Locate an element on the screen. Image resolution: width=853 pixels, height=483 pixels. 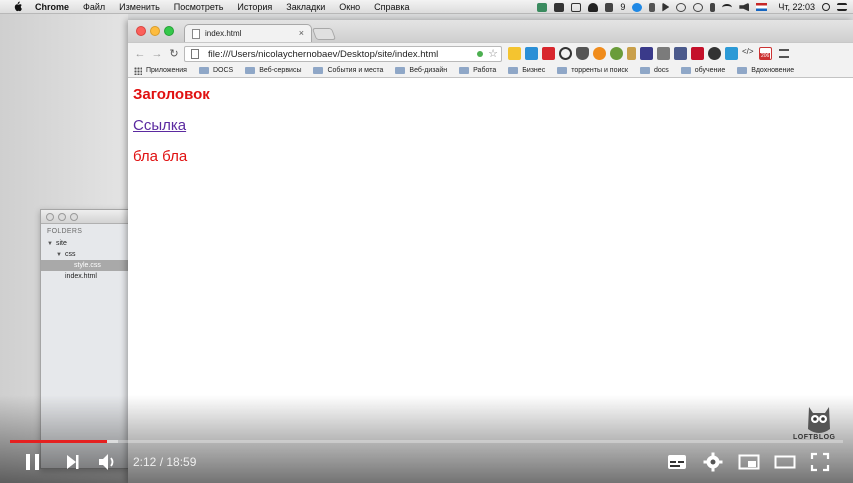
pen-icon is located at coordinates (652, 7).